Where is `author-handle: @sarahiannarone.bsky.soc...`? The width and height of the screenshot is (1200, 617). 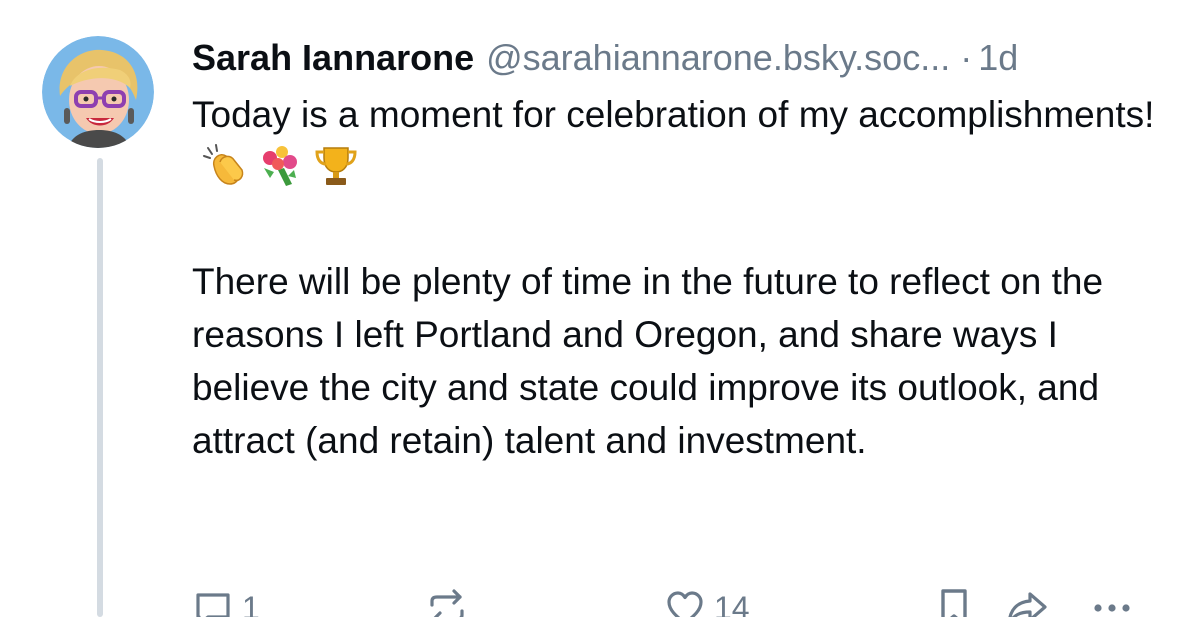 author-handle: @sarahiannarone.bsky.soc... is located at coordinates (718, 58).